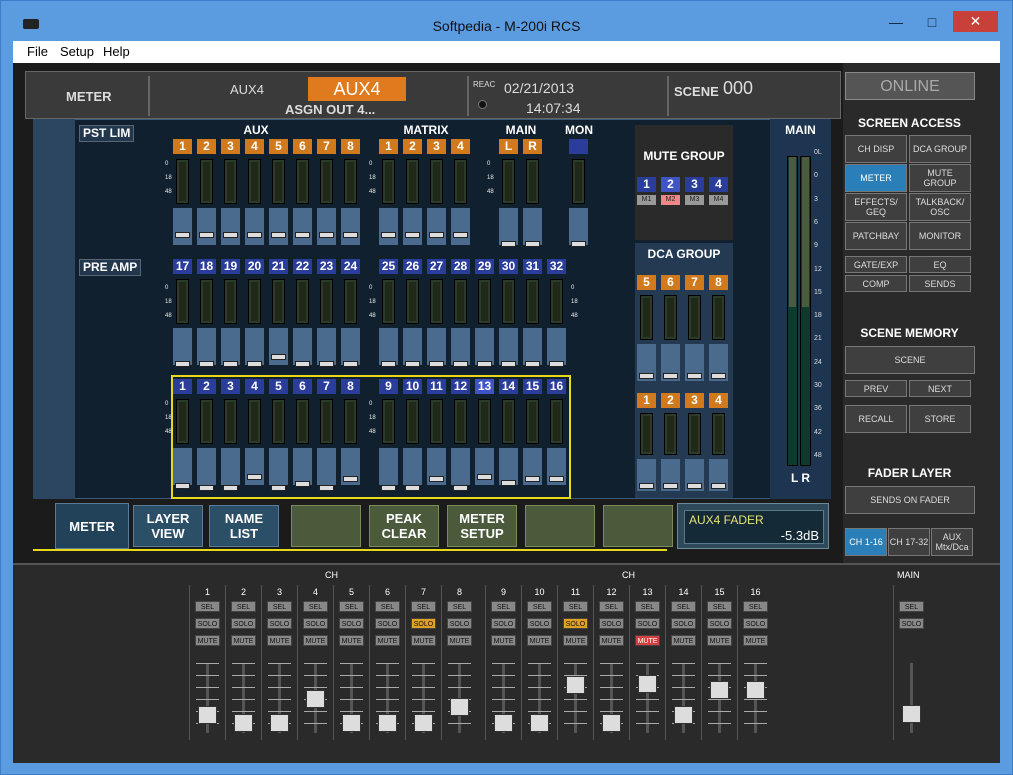  Describe the element at coordinates (388, 435) in the screenshot. I see `meter-strip: 9` at that location.